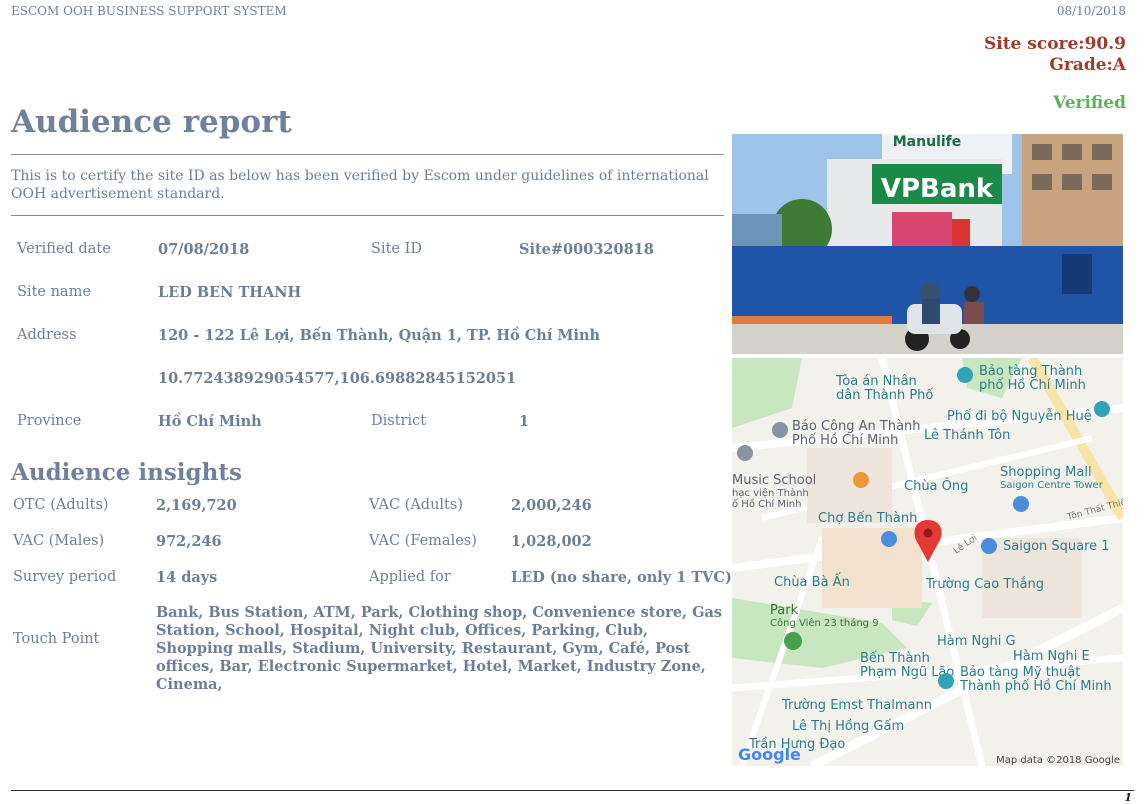 The width and height of the screenshot is (1148, 804). I want to click on district-value: 1, so click(524, 421).